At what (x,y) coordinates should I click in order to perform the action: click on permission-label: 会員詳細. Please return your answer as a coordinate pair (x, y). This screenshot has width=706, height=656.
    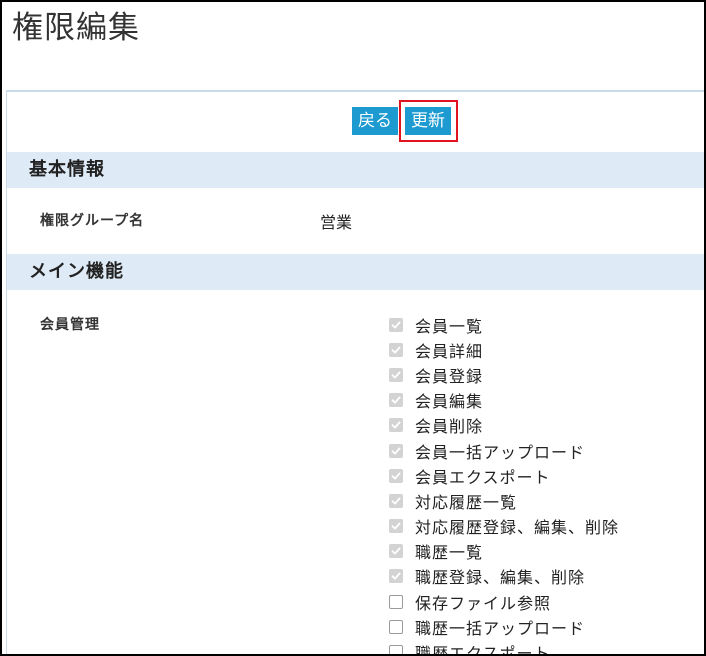
    Looking at the image, I should click on (449, 351).